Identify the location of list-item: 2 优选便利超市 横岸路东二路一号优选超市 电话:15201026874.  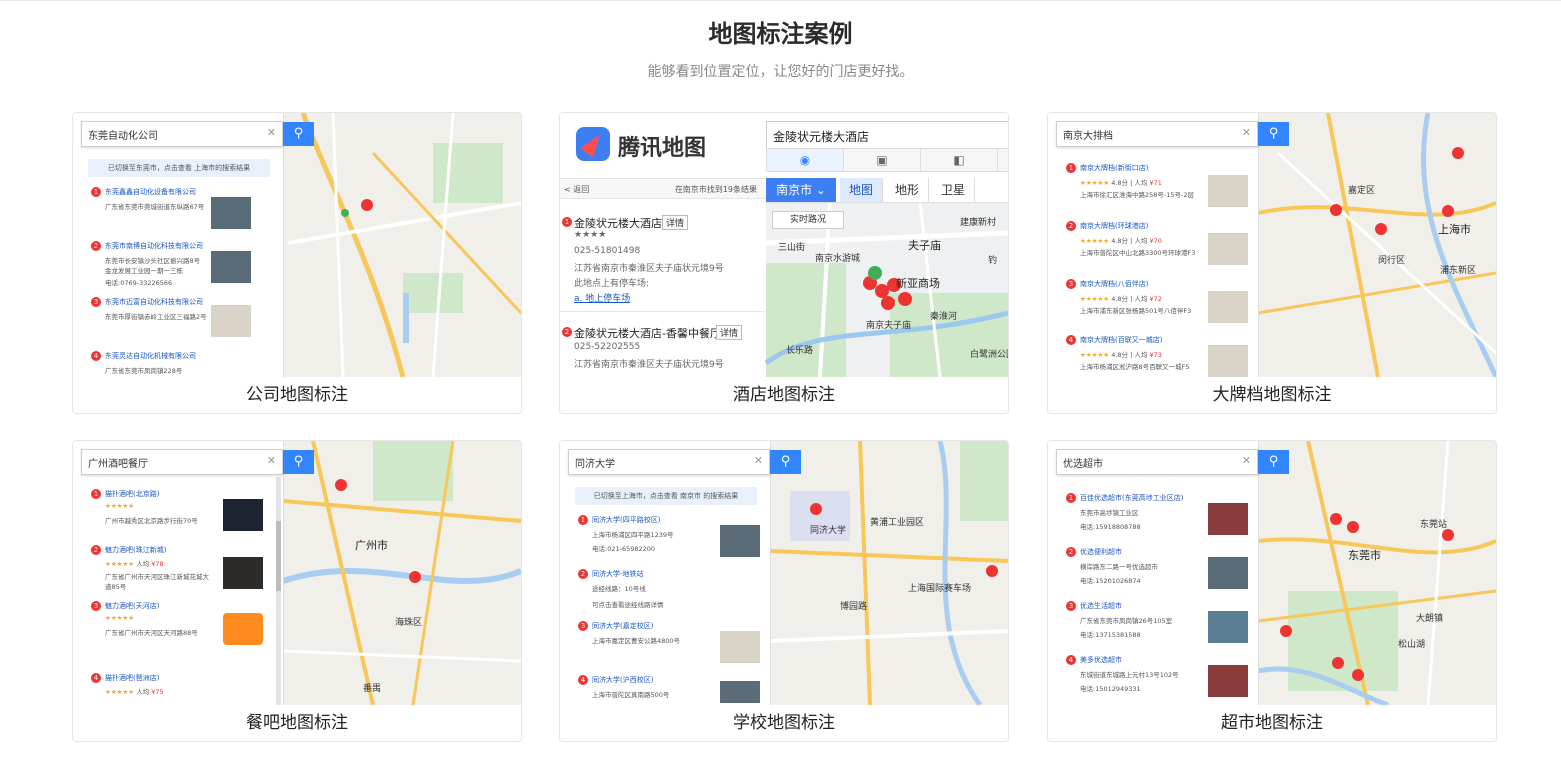
(1157, 569).